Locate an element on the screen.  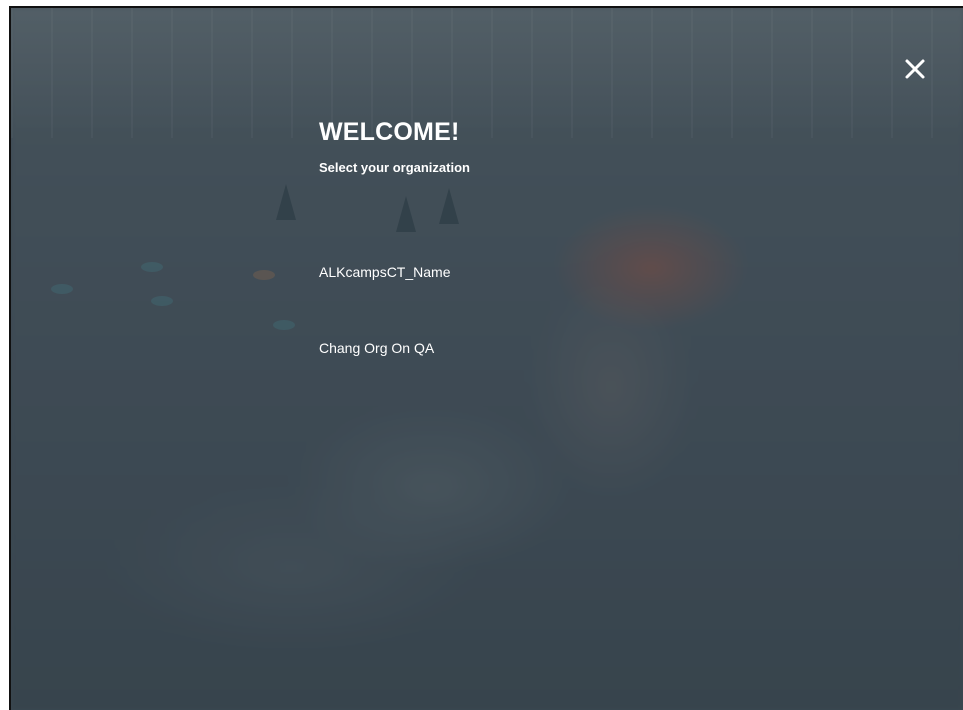
close-button is located at coordinates (915, 69).